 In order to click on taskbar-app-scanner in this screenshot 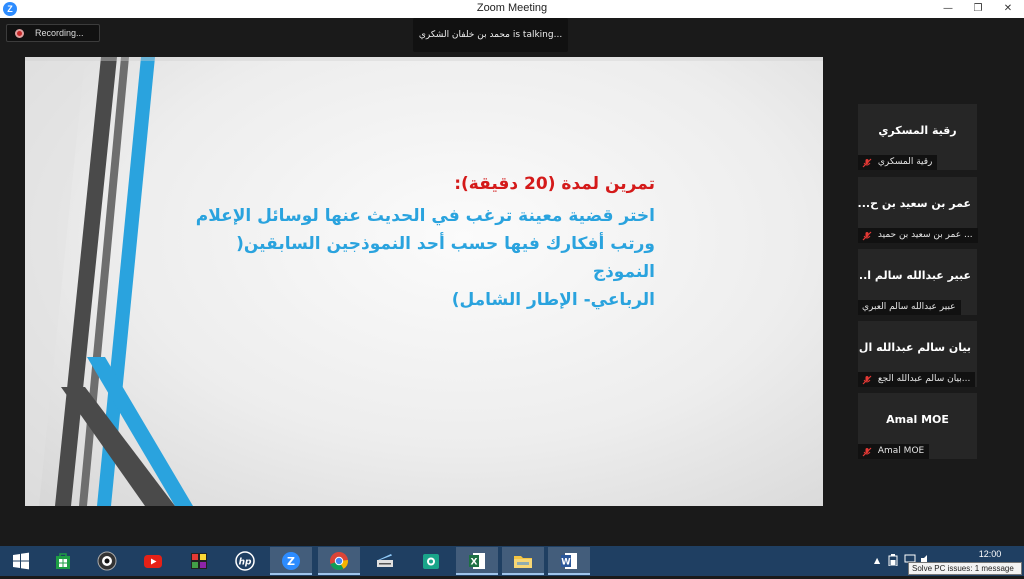, I will do `click(385, 561)`.